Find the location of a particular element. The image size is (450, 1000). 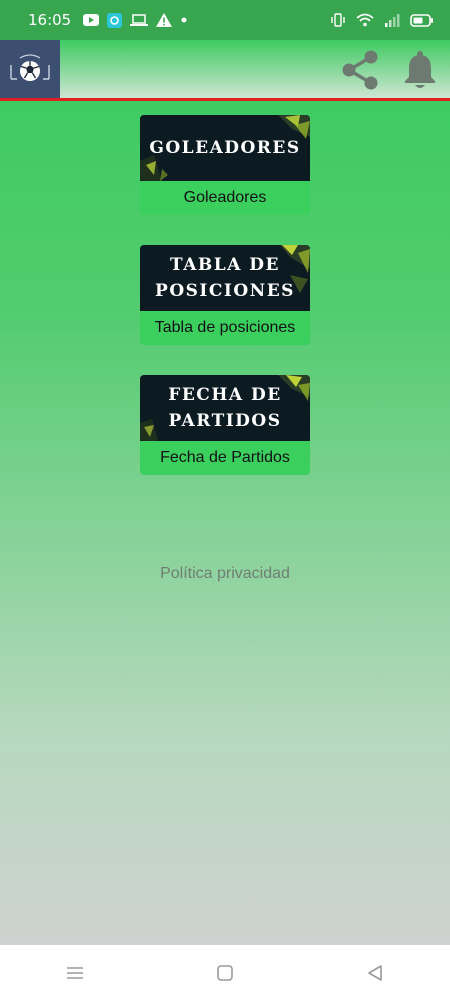

home-icon is located at coordinates (225, 973).